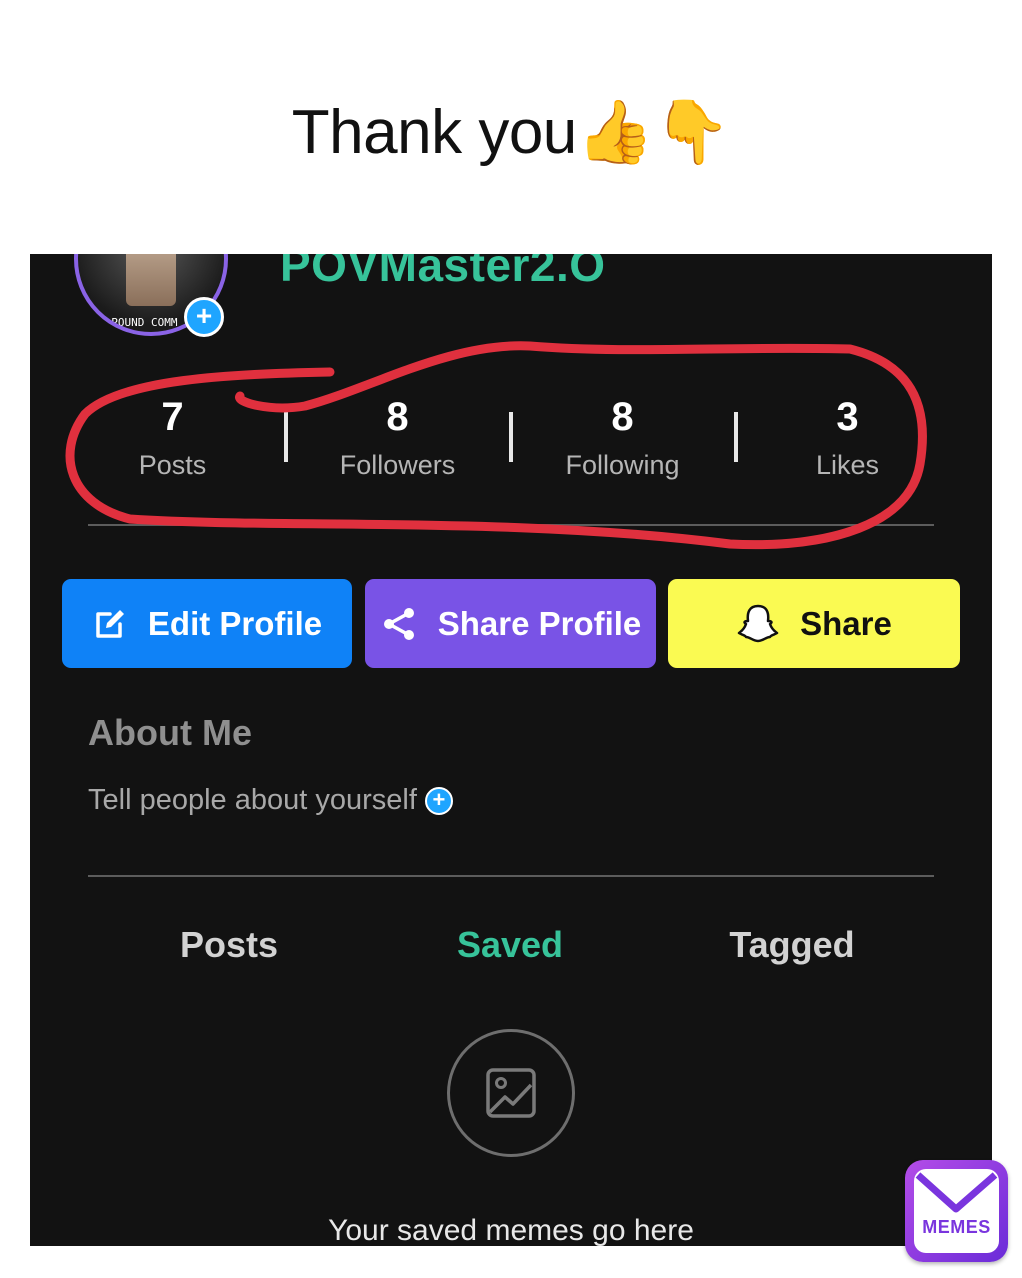  I want to click on share-profile-label: Share Profile, so click(539, 623).